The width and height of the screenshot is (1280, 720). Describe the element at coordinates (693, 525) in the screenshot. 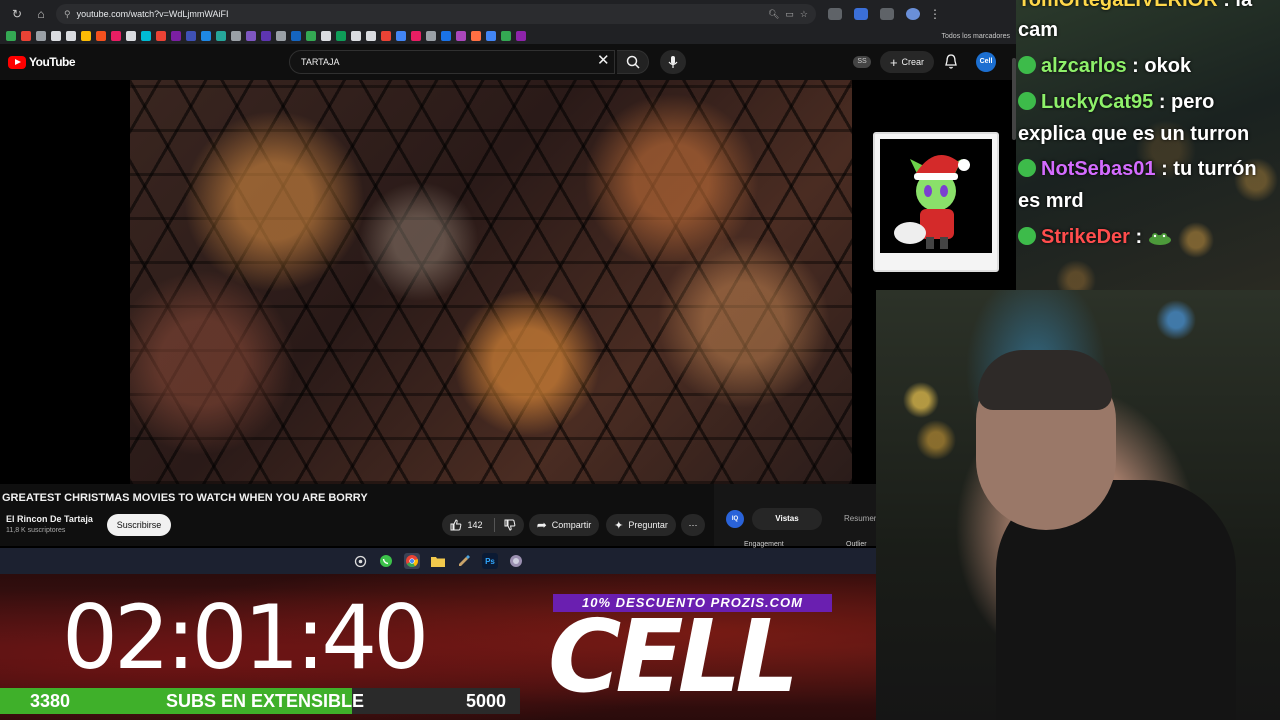

I see `more-actions-button: ⋯` at that location.